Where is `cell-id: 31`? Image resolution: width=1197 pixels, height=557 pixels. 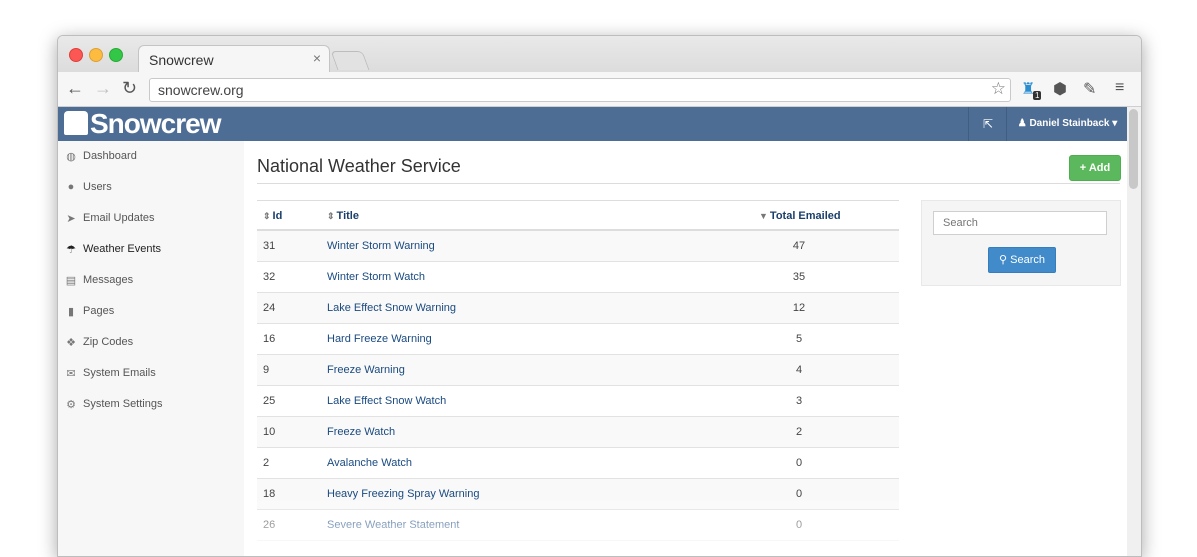 cell-id: 31 is located at coordinates (269, 246).